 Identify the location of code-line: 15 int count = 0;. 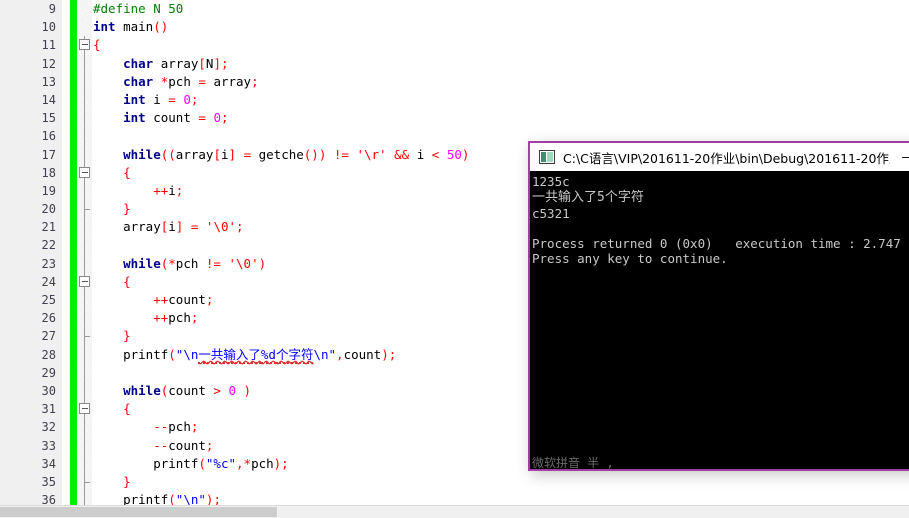
(454, 118).